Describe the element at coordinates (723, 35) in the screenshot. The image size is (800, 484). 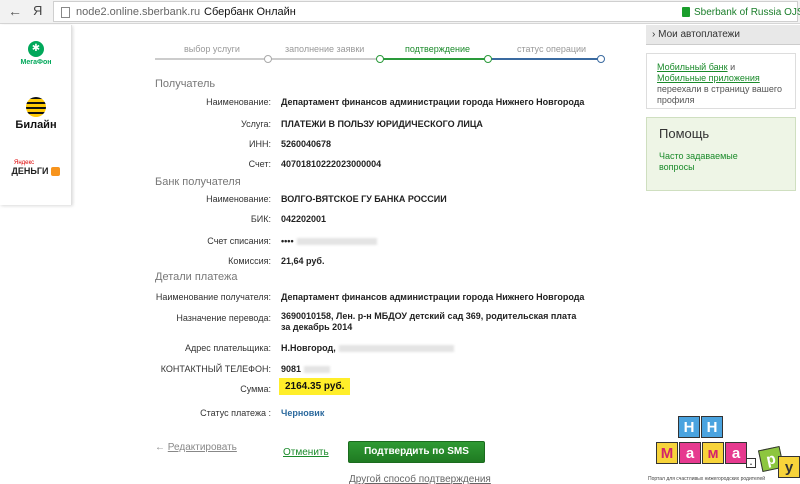
I see `autopay-menu-item: › Мои автоплатежи` at that location.